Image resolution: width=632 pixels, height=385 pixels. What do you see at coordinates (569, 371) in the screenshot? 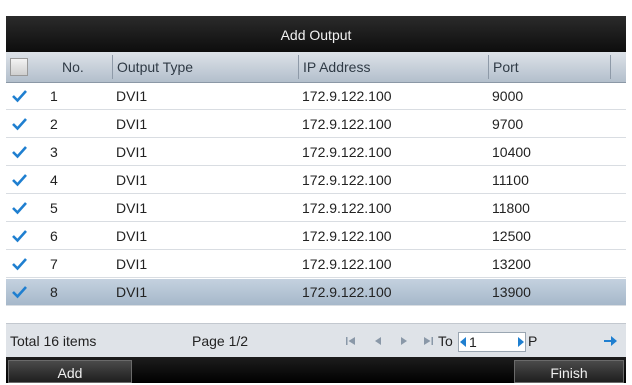
I see `finish-button: Finish` at bounding box center [569, 371].